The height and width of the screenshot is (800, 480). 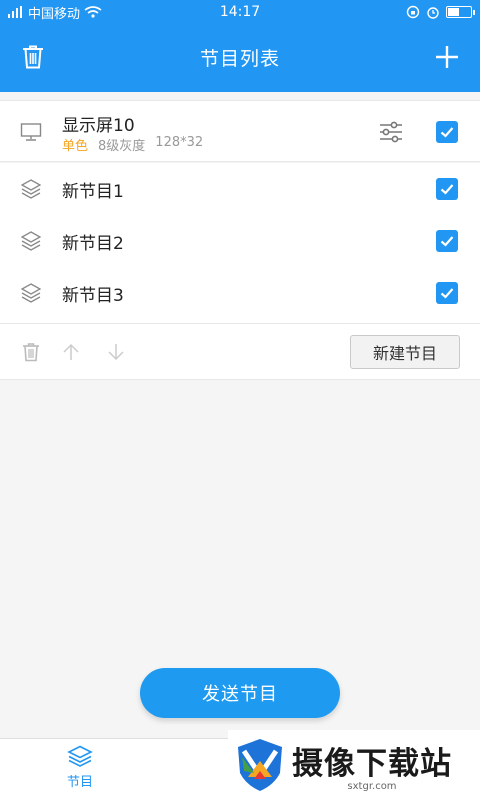 What do you see at coordinates (93, 192) in the screenshot?
I see `program-label: 新节目1` at bounding box center [93, 192].